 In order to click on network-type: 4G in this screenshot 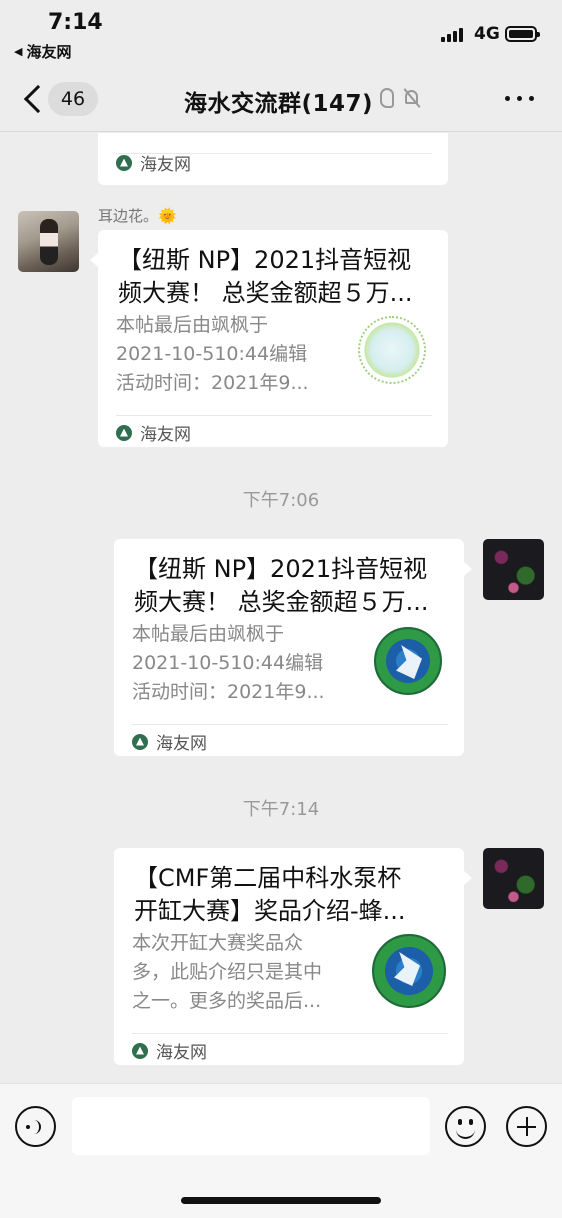, I will do `click(487, 34)`.